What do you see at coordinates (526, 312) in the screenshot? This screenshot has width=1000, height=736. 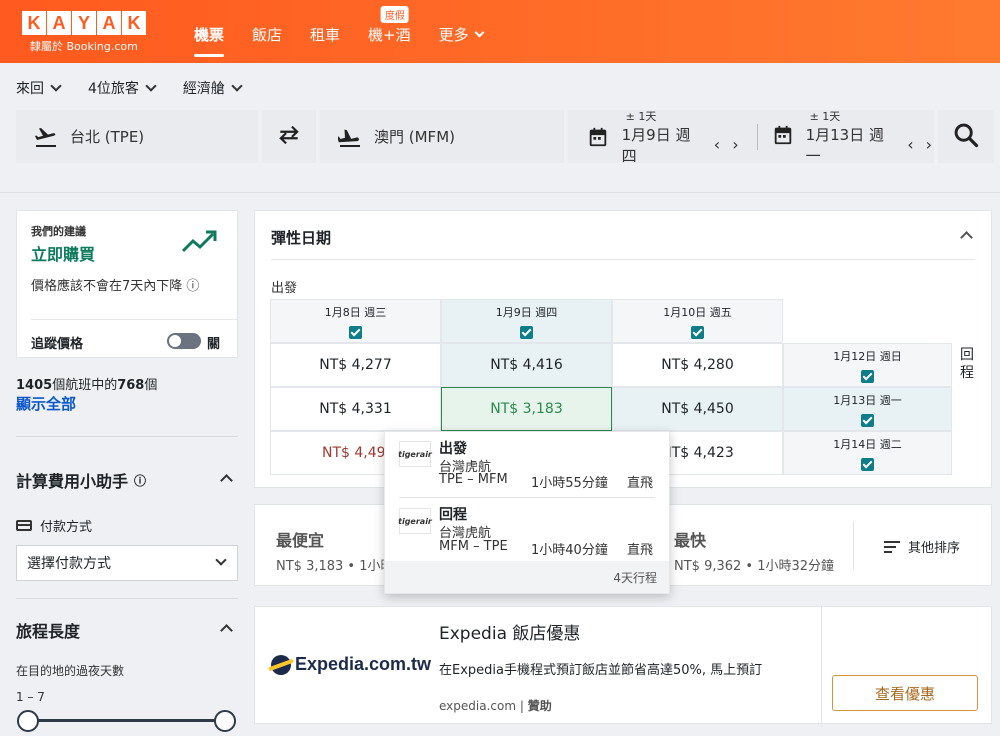 I see `col-date: 1月9日 週四` at bounding box center [526, 312].